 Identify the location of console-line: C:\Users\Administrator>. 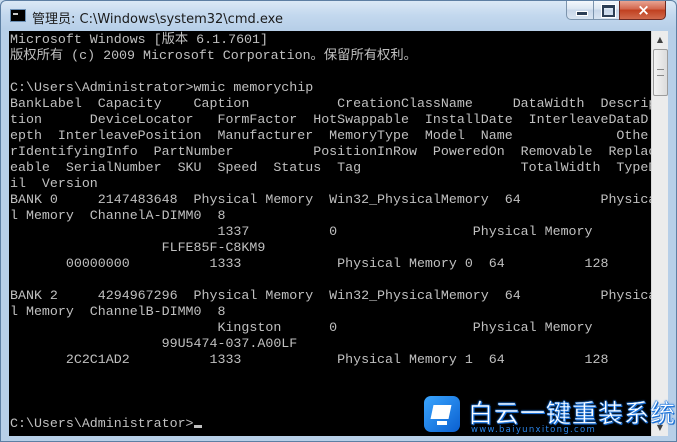
(102, 423).